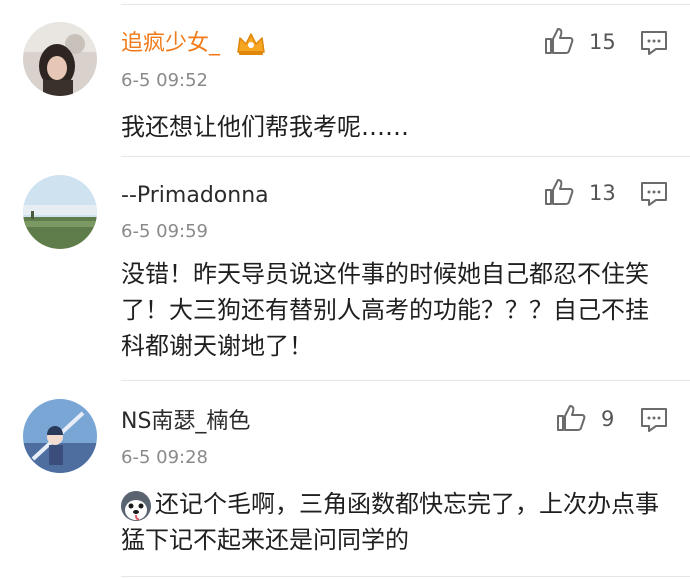 This screenshot has height=579, width=690. Describe the element at coordinates (405, 576) in the screenshot. I see `divider` at that location.